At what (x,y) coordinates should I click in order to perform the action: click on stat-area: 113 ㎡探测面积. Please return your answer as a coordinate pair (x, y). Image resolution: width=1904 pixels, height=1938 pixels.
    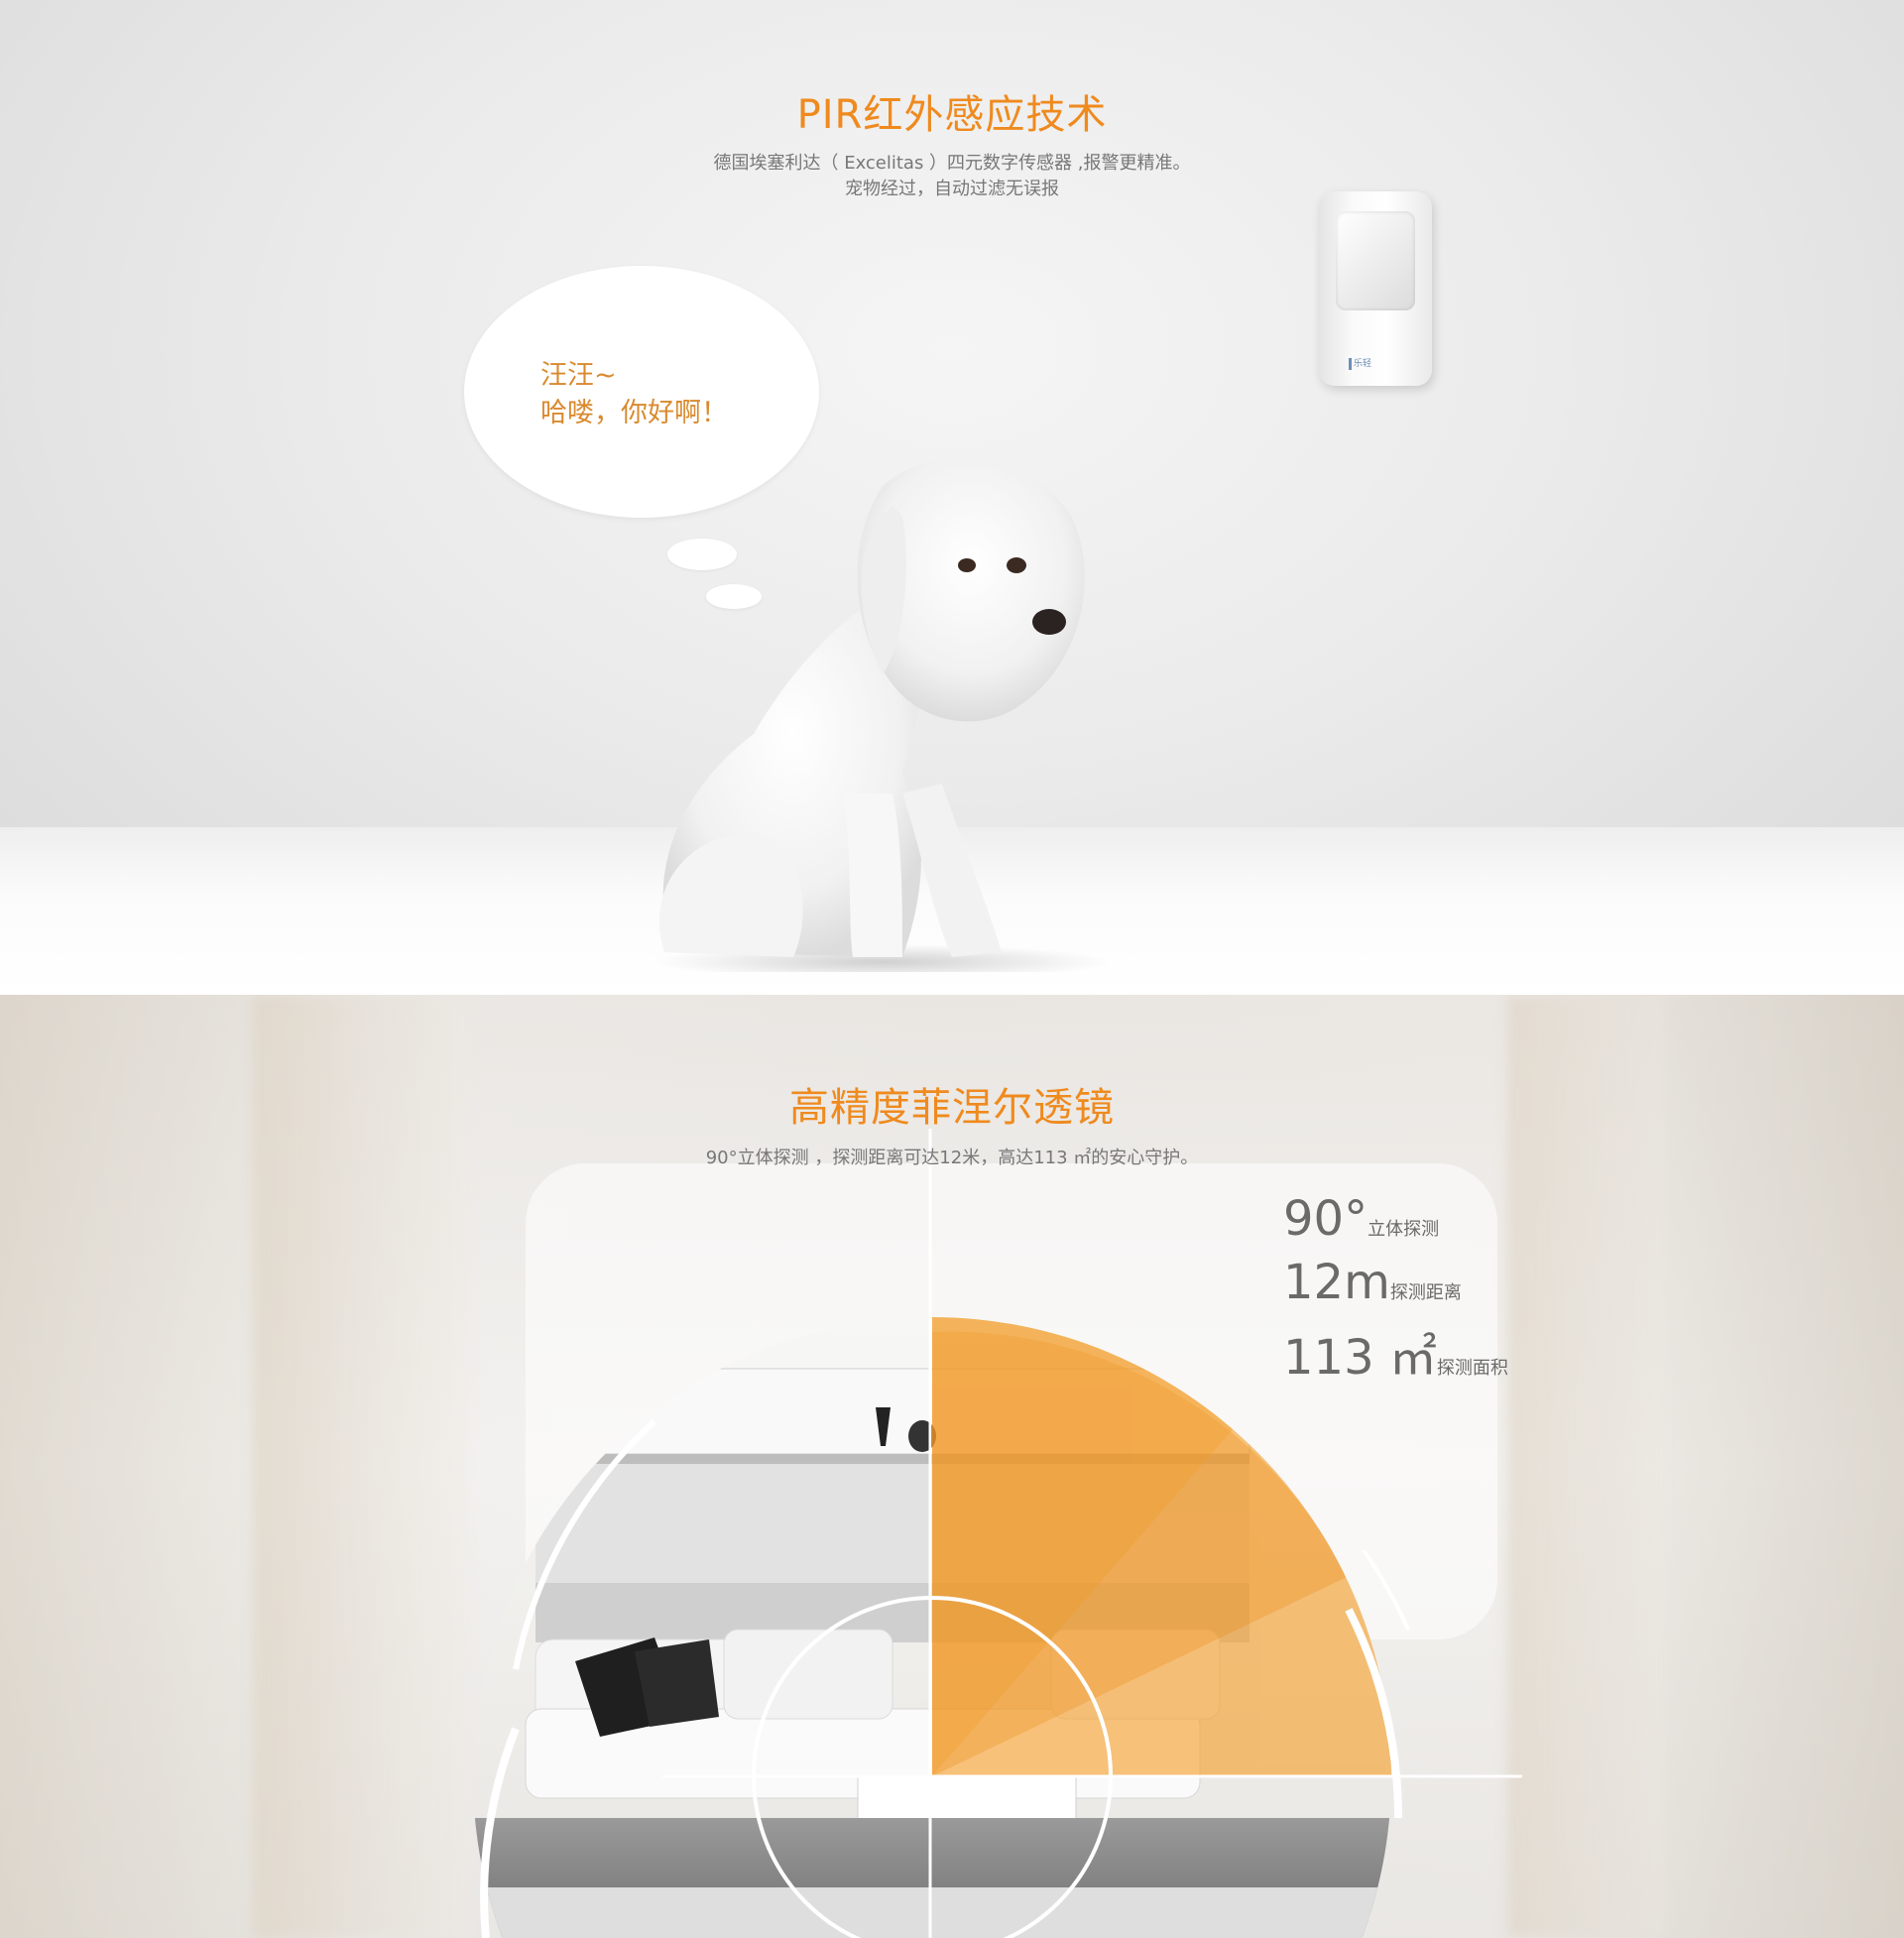
    Looking at the image, I should click on (1395, 1352).